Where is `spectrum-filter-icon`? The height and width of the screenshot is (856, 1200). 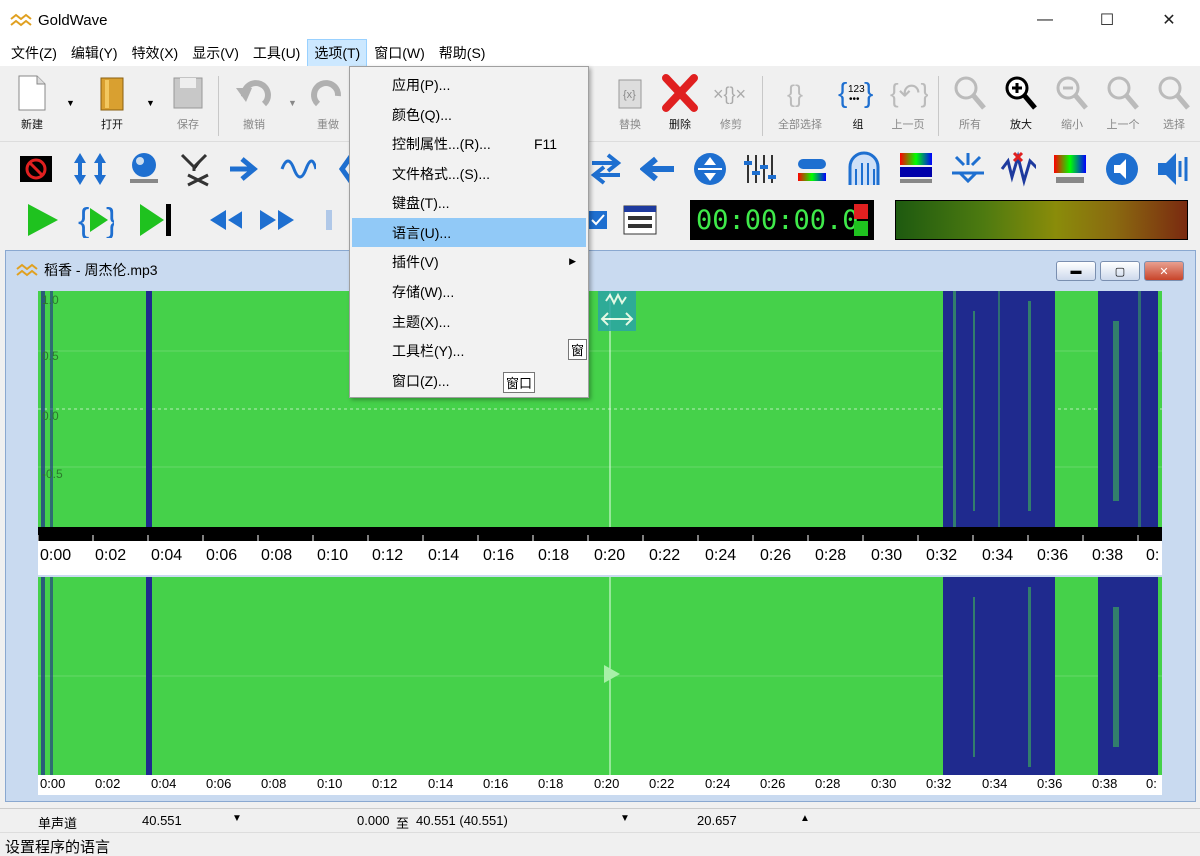
spectrum-filter-icon is located at coordinates (916, 169).